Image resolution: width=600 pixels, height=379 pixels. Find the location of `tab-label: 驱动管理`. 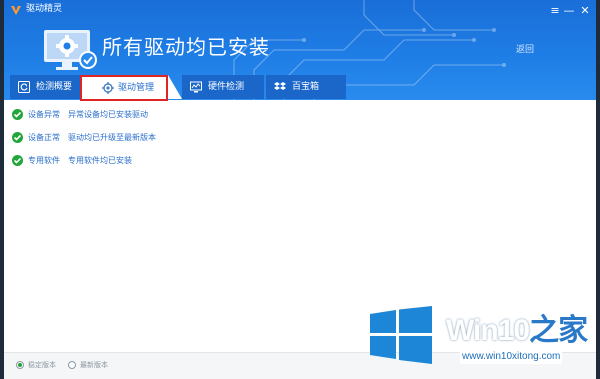

tab-label: 驱动管理 is located at coordinates (136, 88).